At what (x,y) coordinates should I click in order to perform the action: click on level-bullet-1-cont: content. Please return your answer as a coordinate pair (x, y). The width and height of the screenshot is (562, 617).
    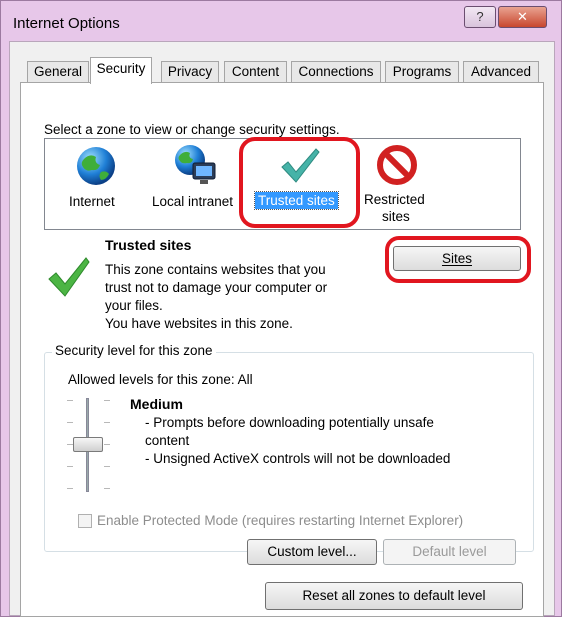
    Looking at the image, I should click on (167, 440).